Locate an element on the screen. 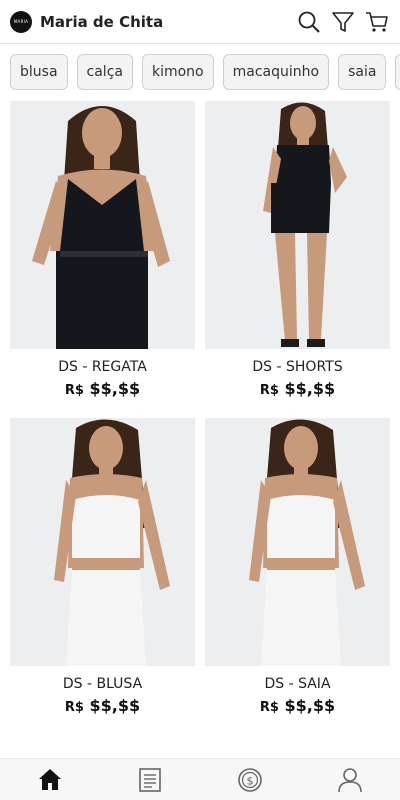  chip-shorts: sho is located at coordinates (397, 72).